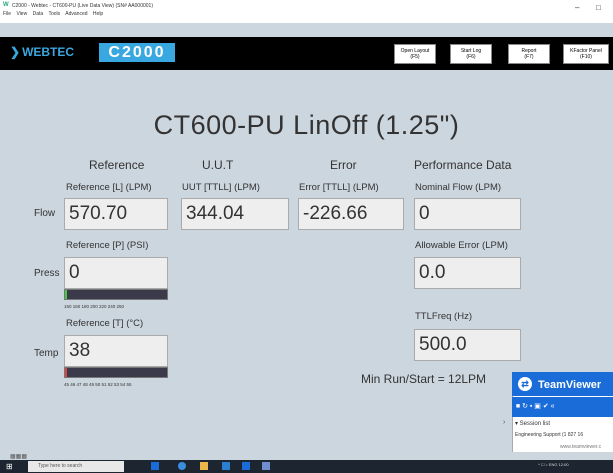  I want to click on uut-flow-value: 344.04, so click(235, 214).